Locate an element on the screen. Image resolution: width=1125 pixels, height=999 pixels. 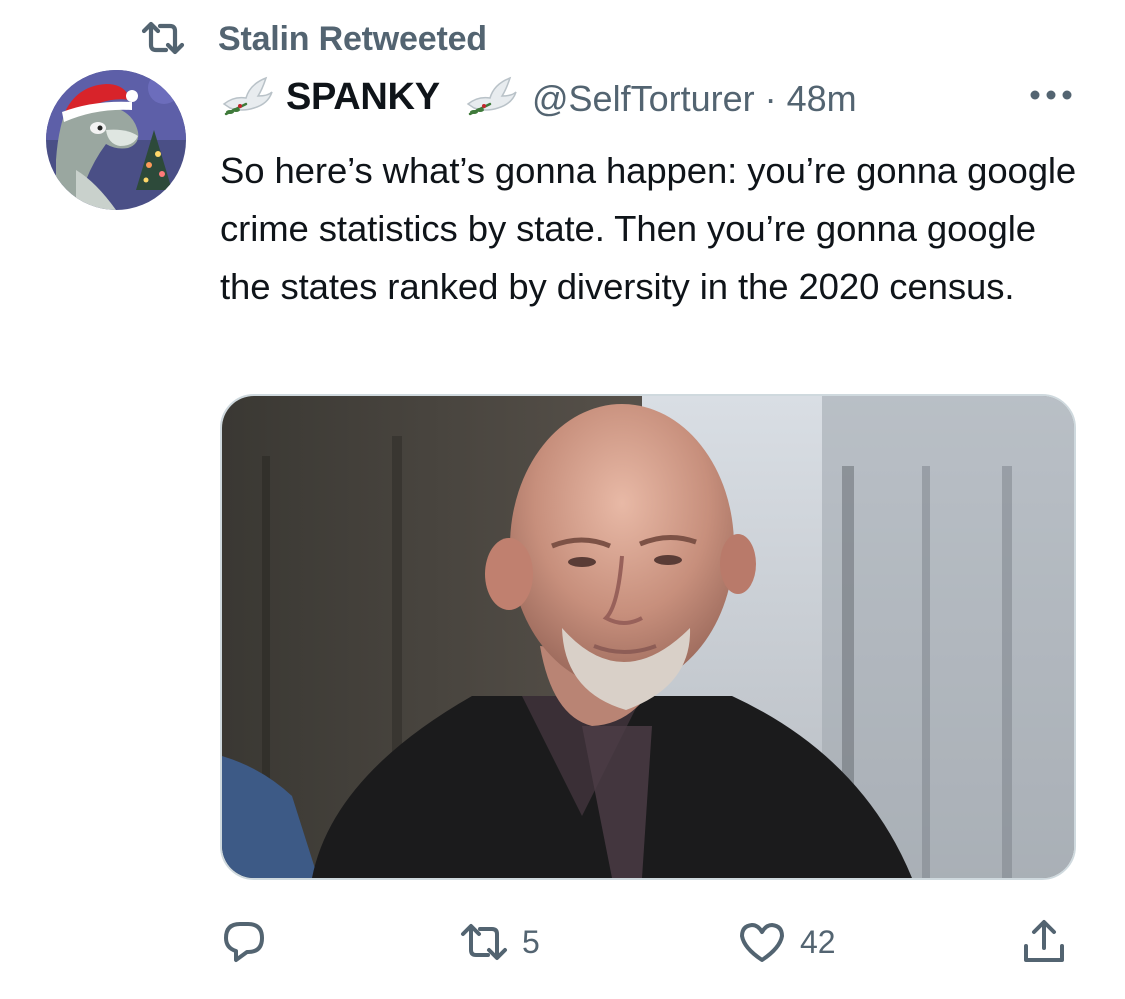
share-button is located at coordinates (1044, 942).